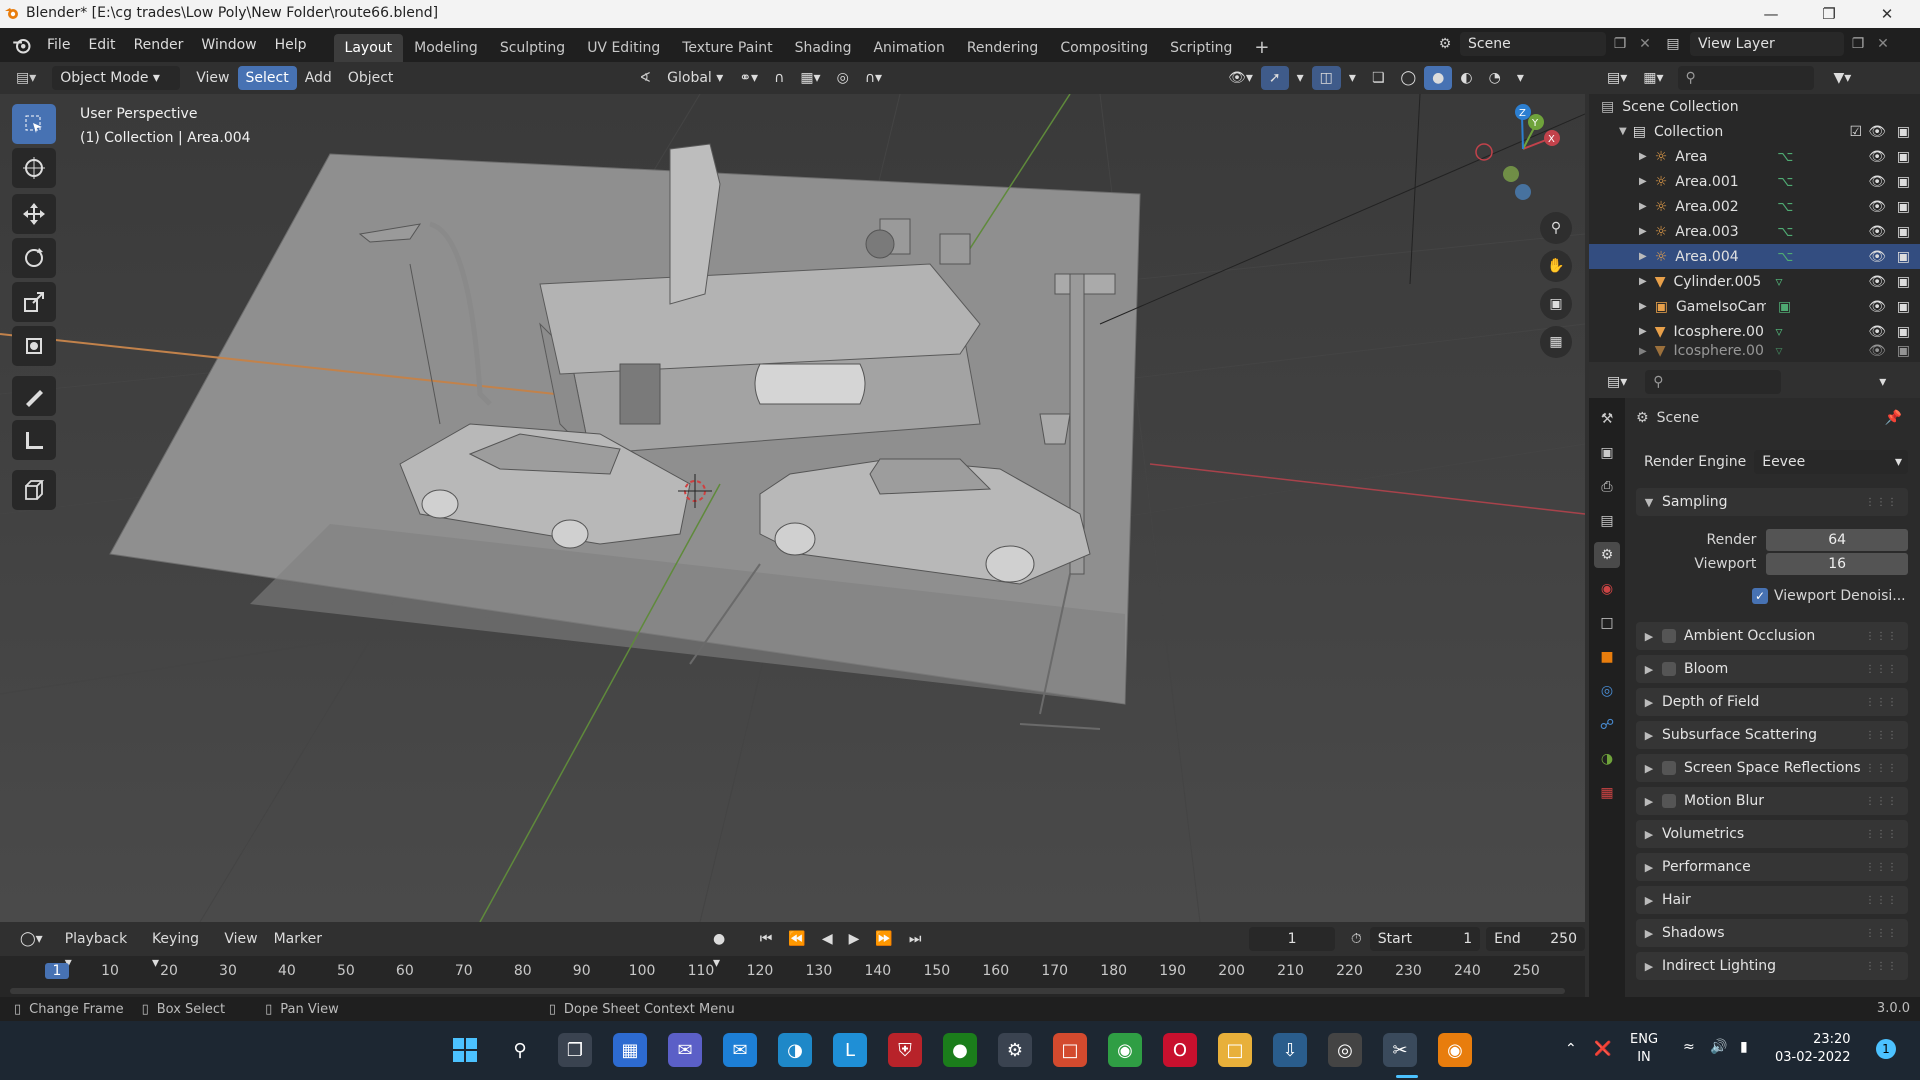 This screenshot has width=1920, height=1080. I want to click on tab-uv-editing: UV Editing, so click(623, 48).